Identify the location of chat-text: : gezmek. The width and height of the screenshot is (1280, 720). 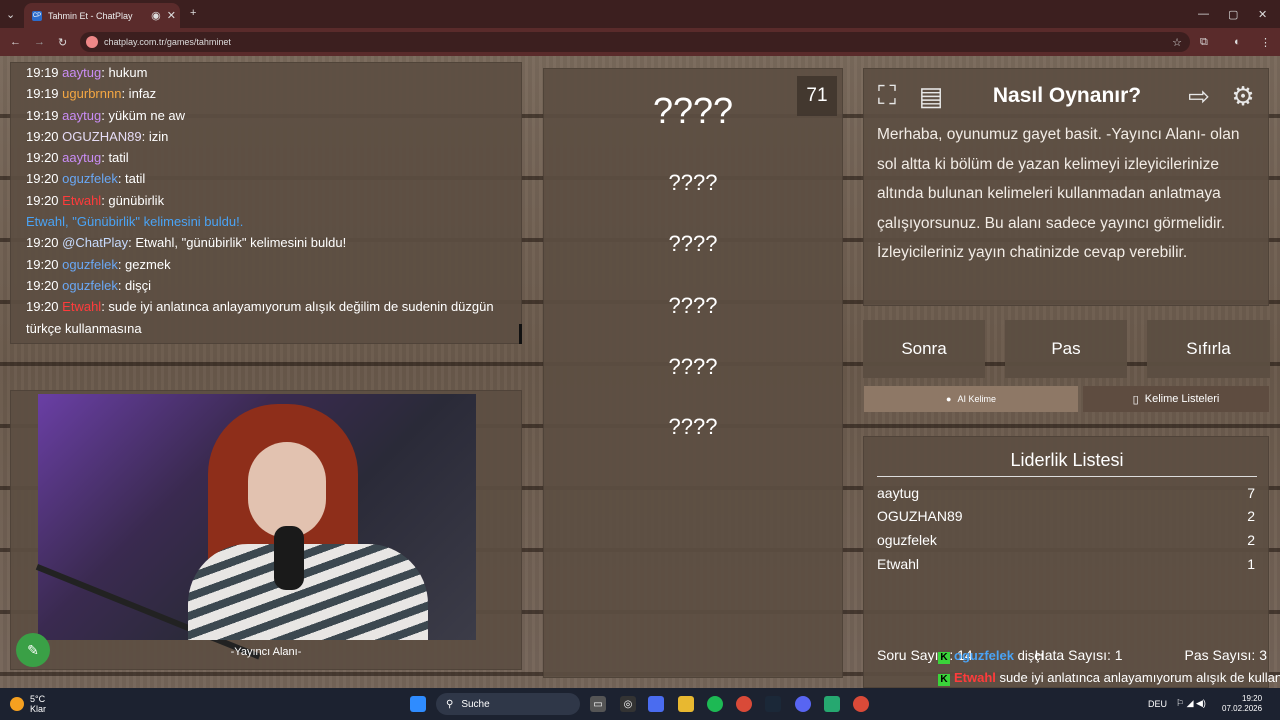
(144, 264).